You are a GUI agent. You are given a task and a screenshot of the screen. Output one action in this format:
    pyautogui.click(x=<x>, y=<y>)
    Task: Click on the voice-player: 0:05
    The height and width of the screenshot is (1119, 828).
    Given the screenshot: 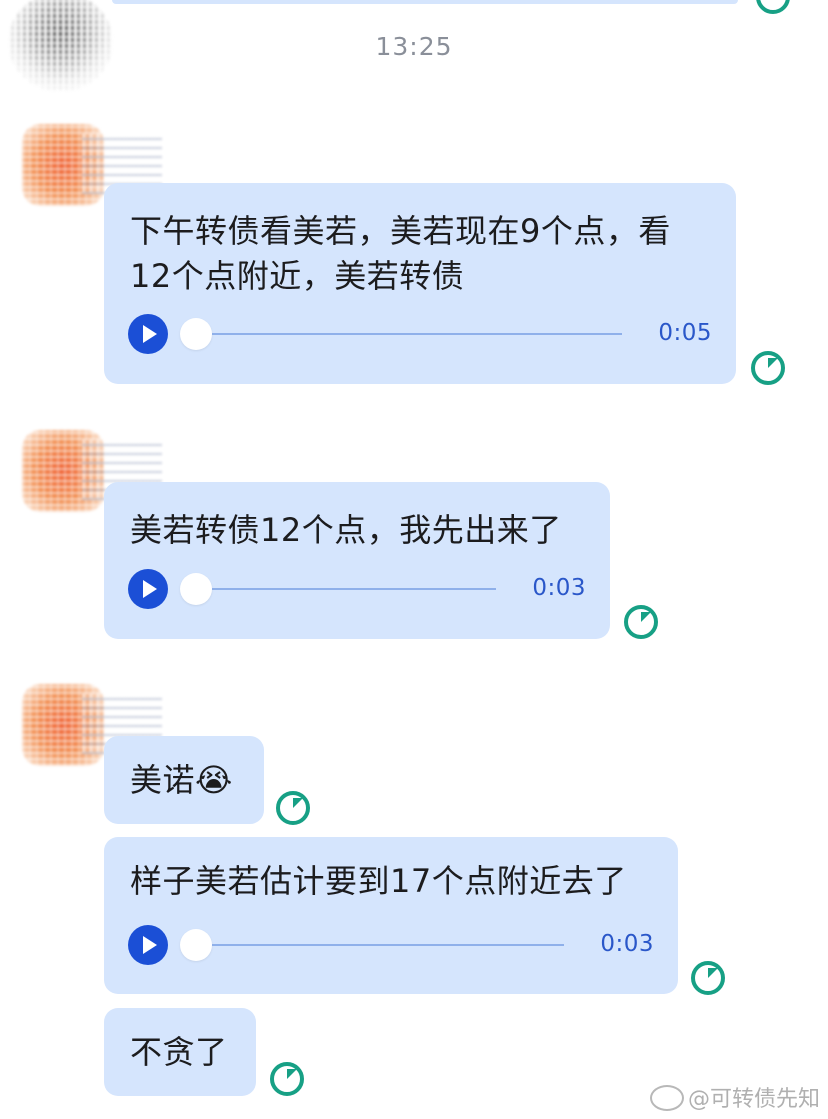 What is the action you would take?
    pyautogui.click(x=420, y=334)
    